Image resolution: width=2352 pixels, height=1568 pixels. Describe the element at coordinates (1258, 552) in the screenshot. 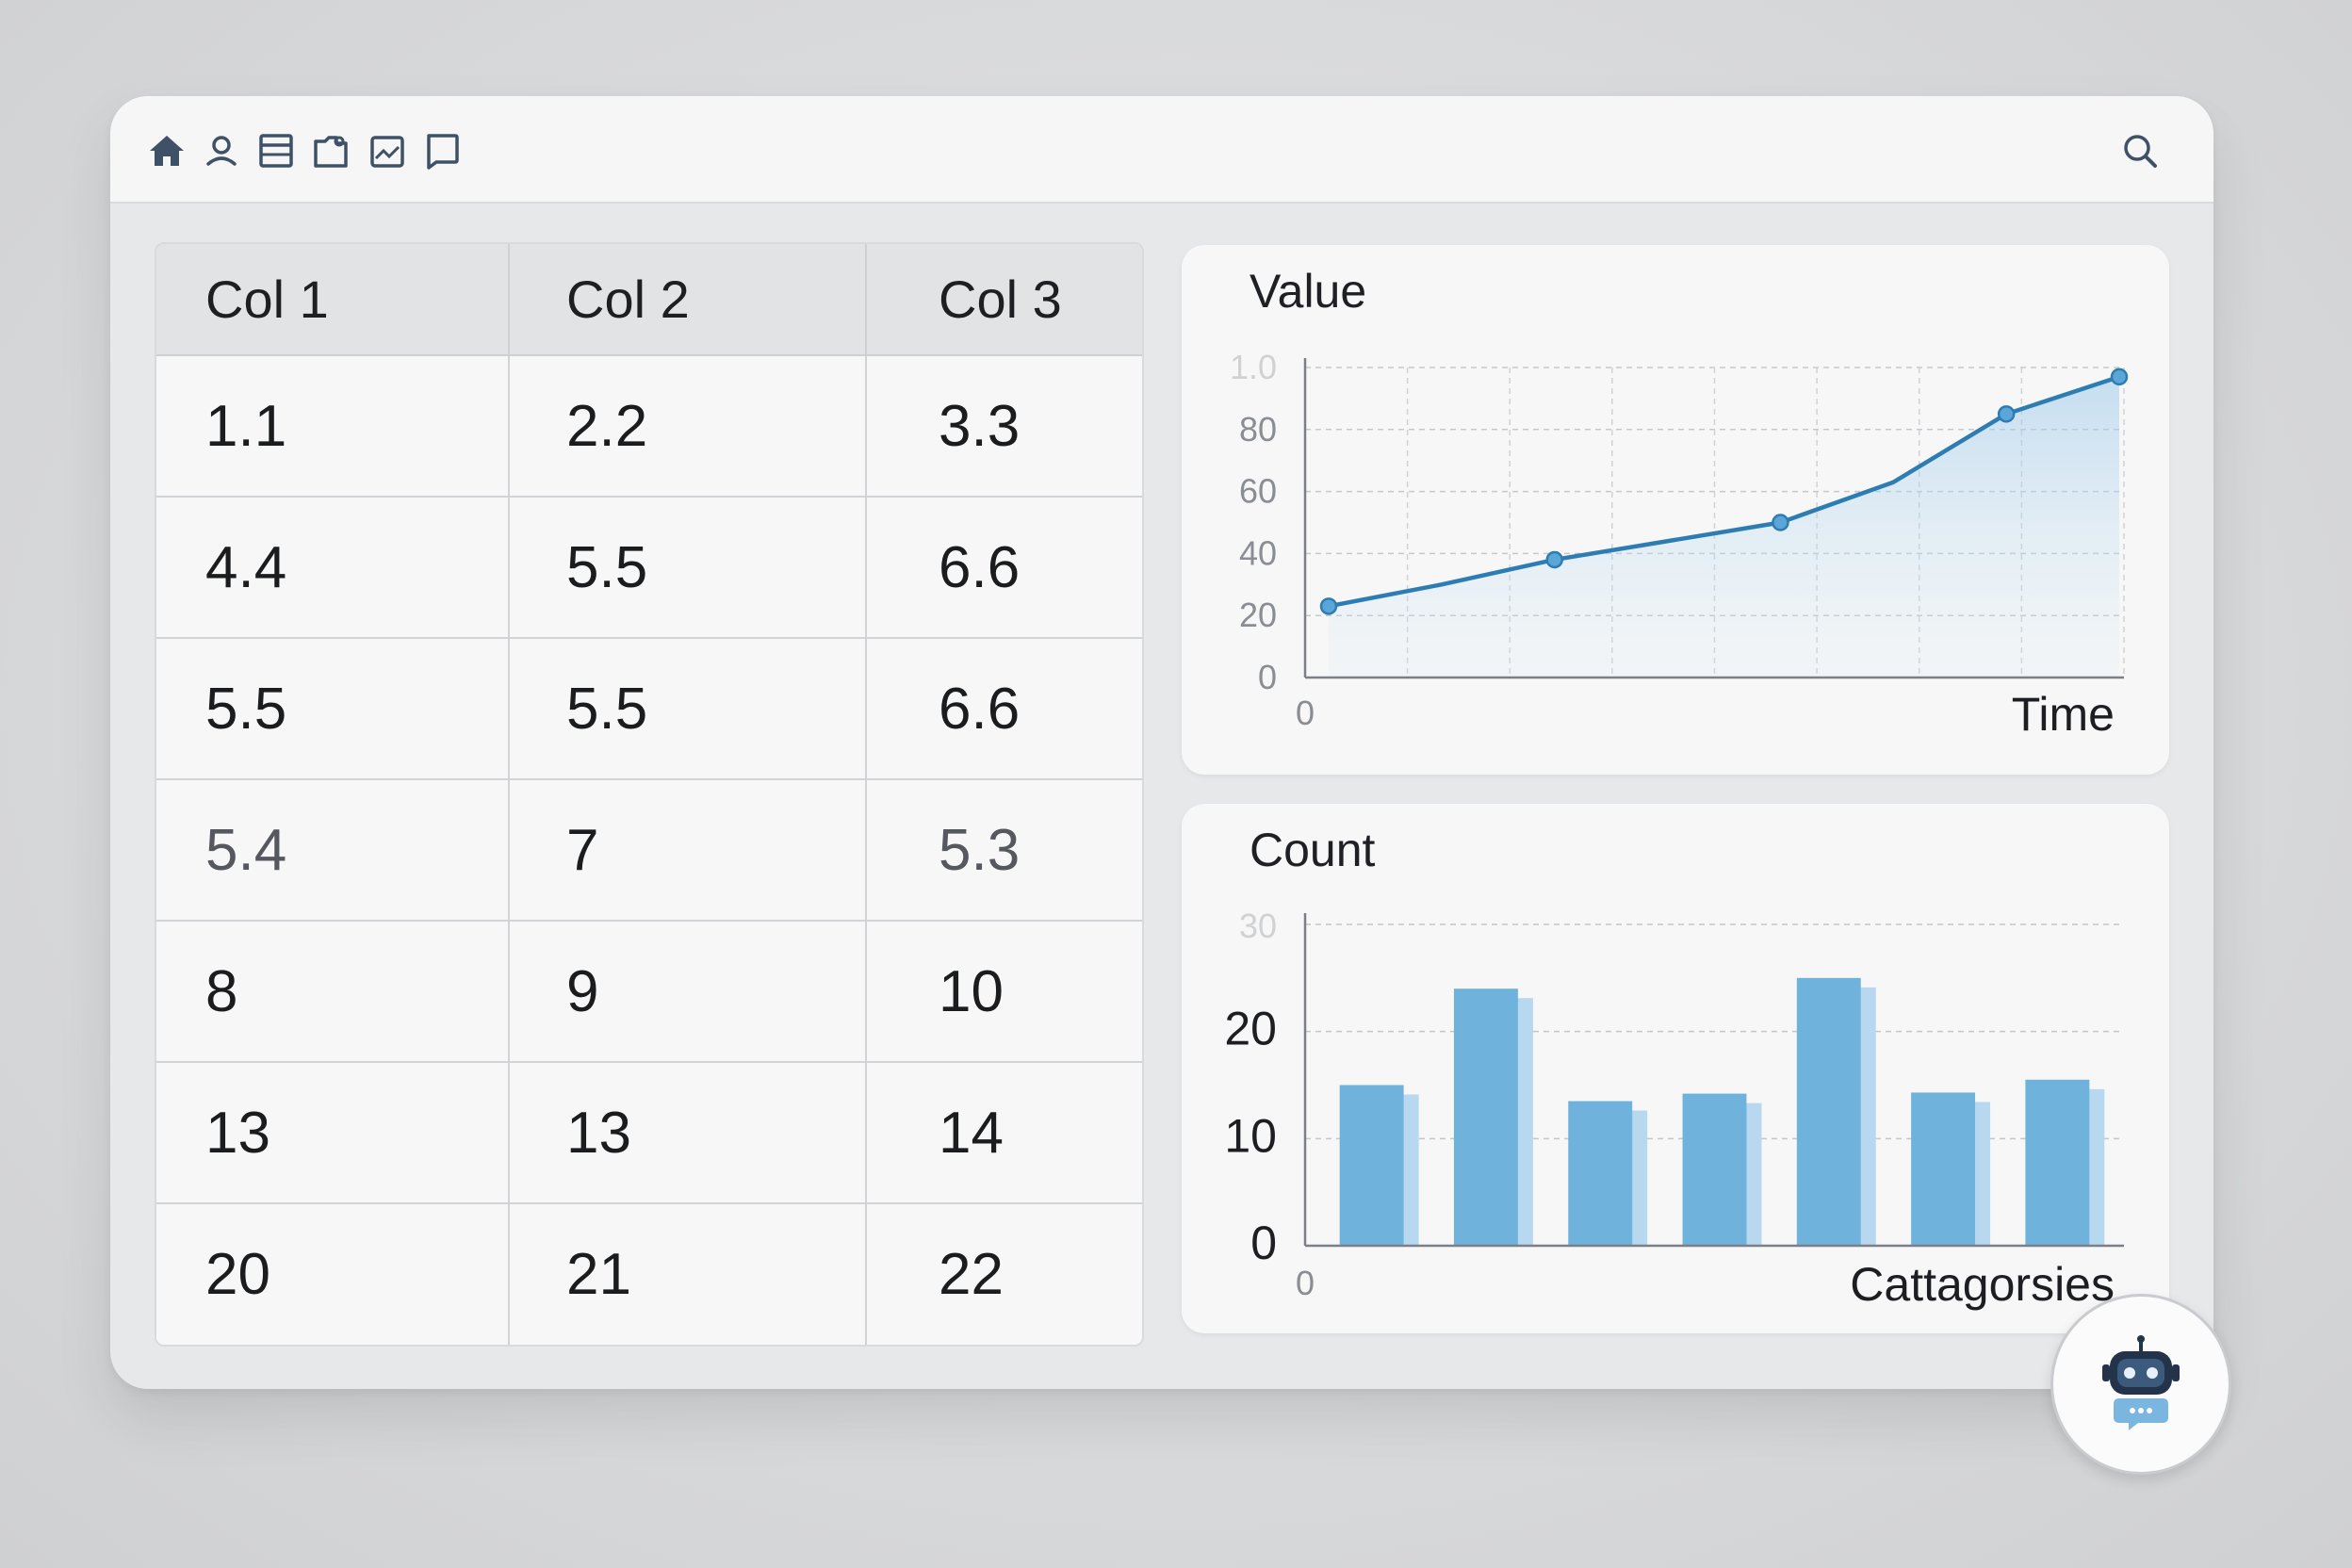

I see `y-tick-label: 40` at that location.